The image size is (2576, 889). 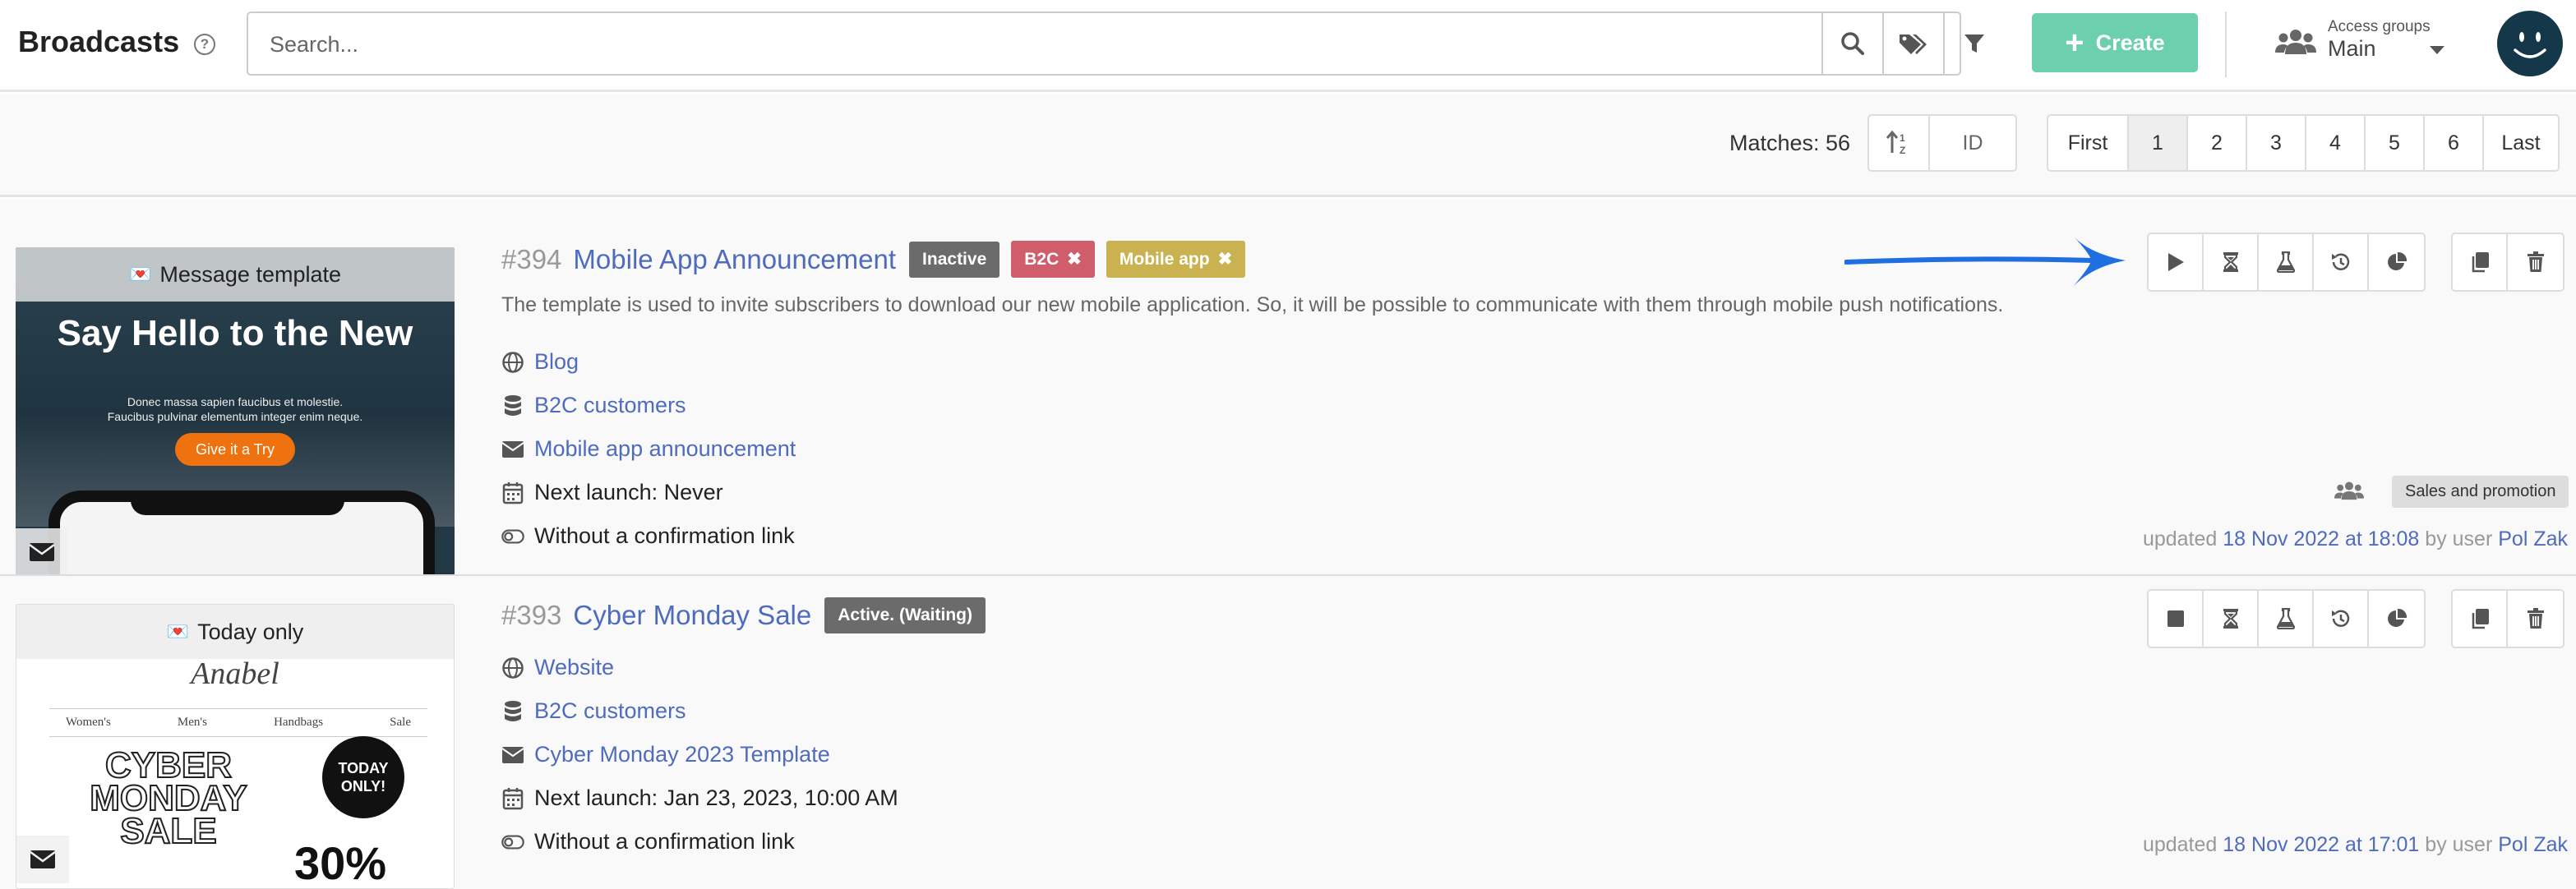 What do you see at coordinates (2352, 48) in the screenshot?
I see `access-groups-value: Main` at bounding box center [2352, 48].